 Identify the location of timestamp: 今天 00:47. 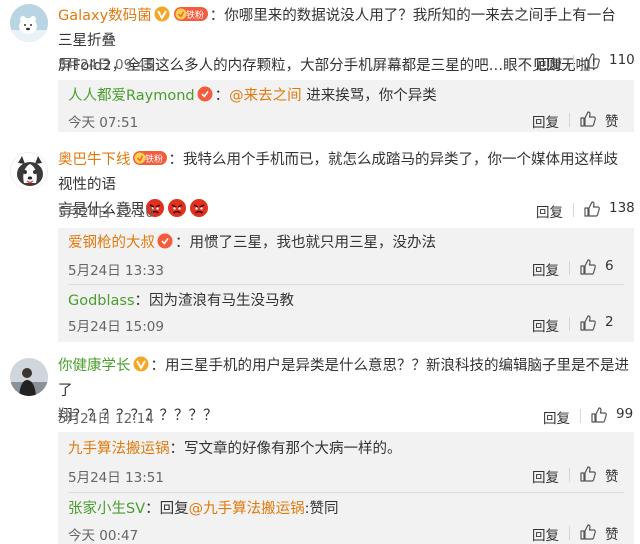
(103, 536).